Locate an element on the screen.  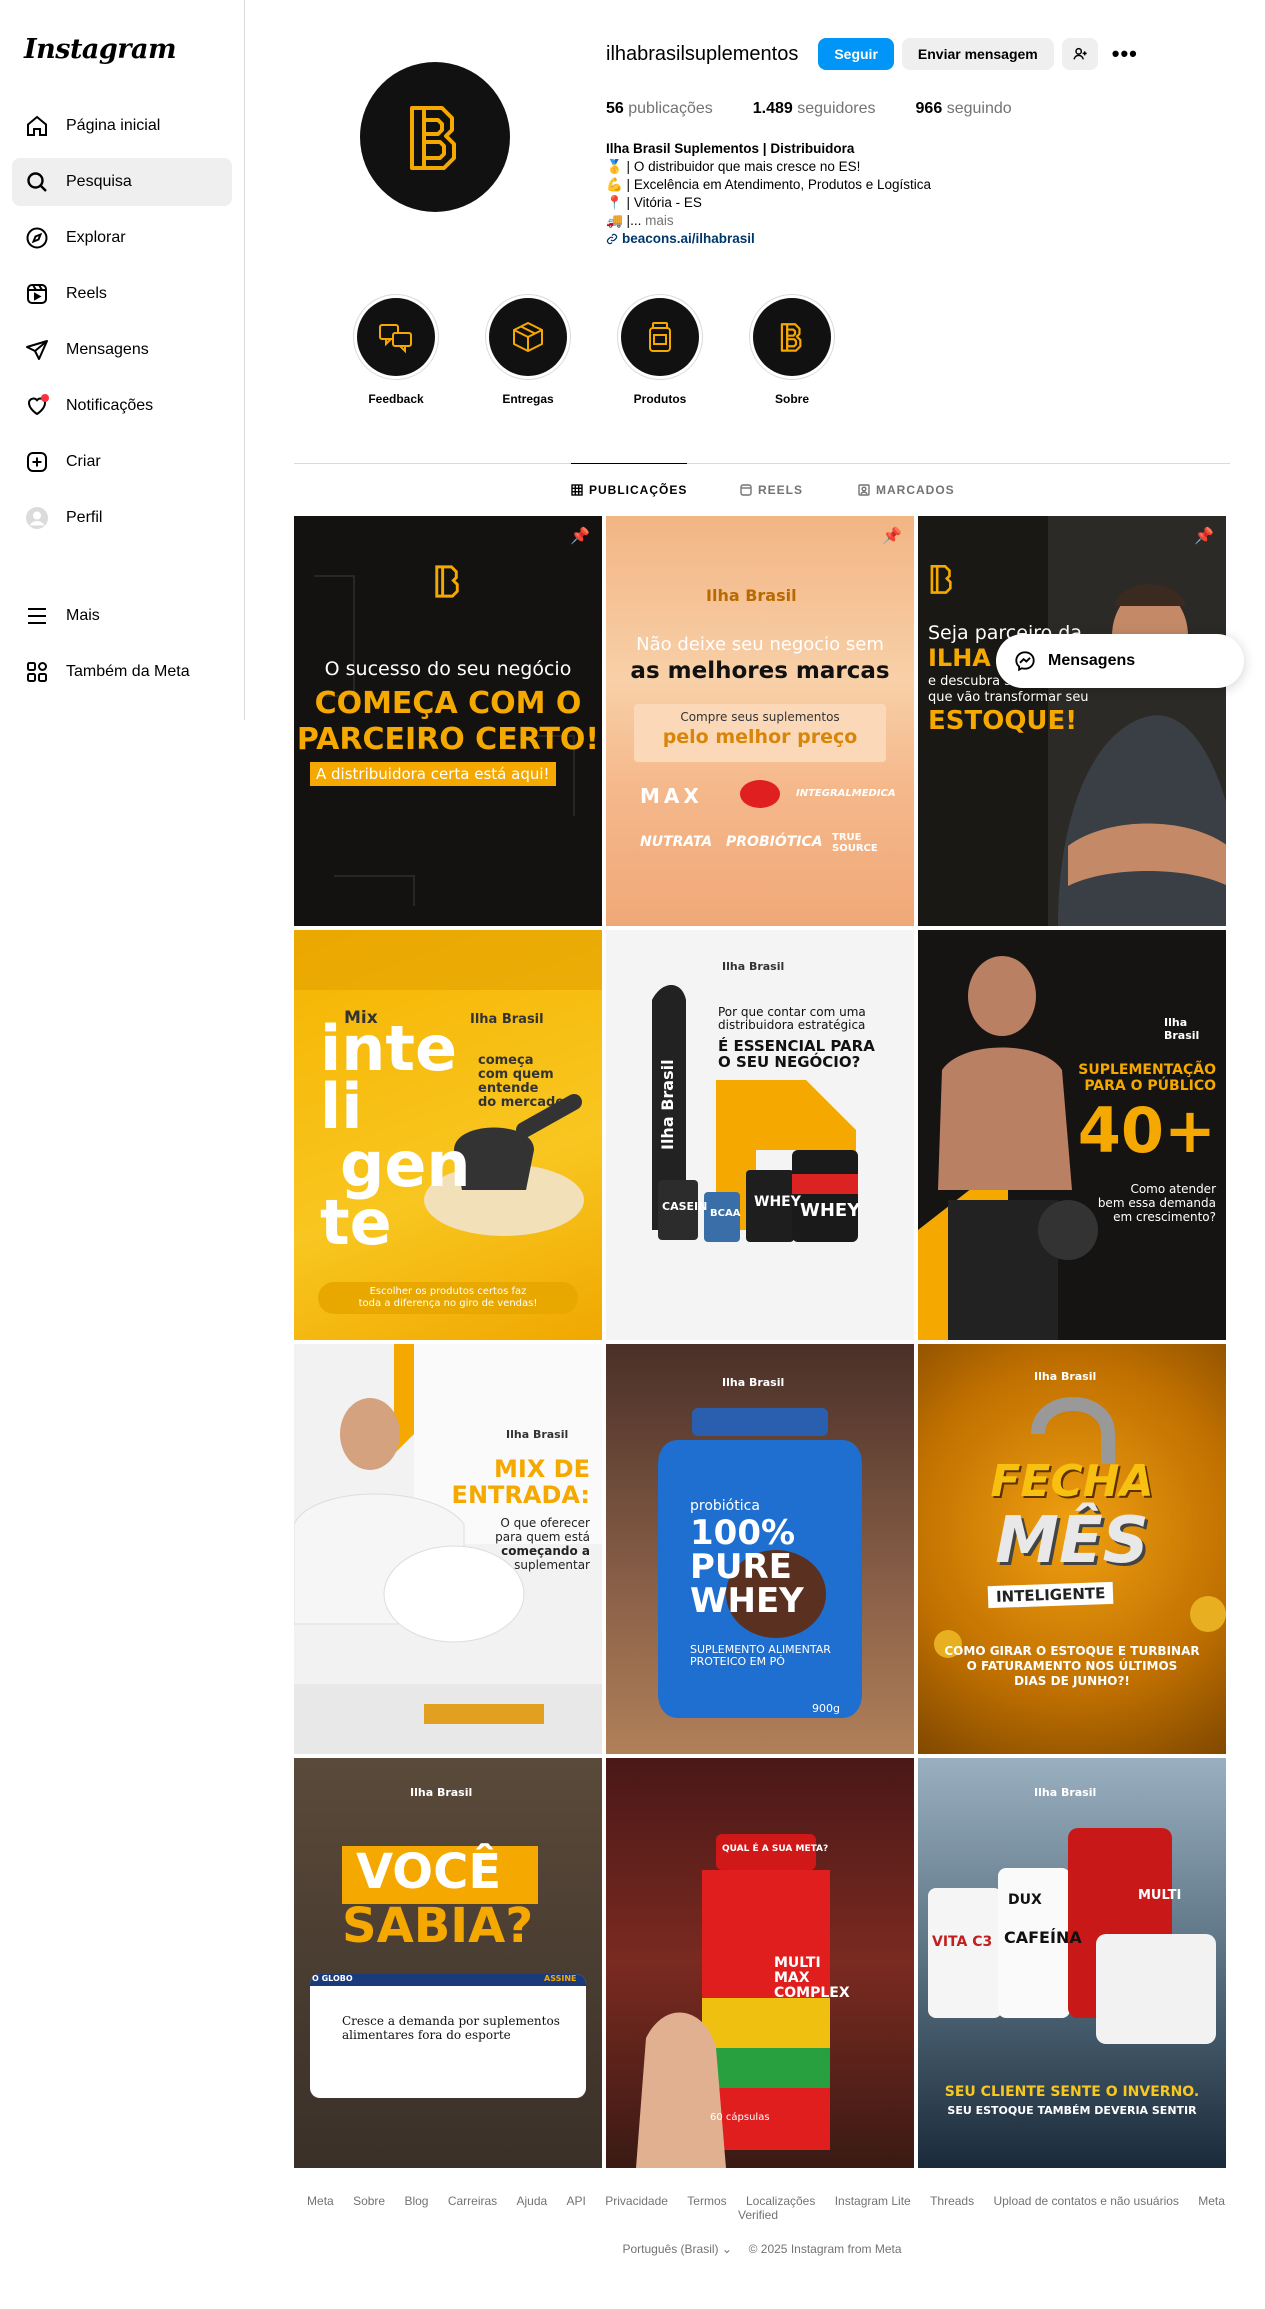
post-text: as melhores marcas is located at coordinates (760, 671).